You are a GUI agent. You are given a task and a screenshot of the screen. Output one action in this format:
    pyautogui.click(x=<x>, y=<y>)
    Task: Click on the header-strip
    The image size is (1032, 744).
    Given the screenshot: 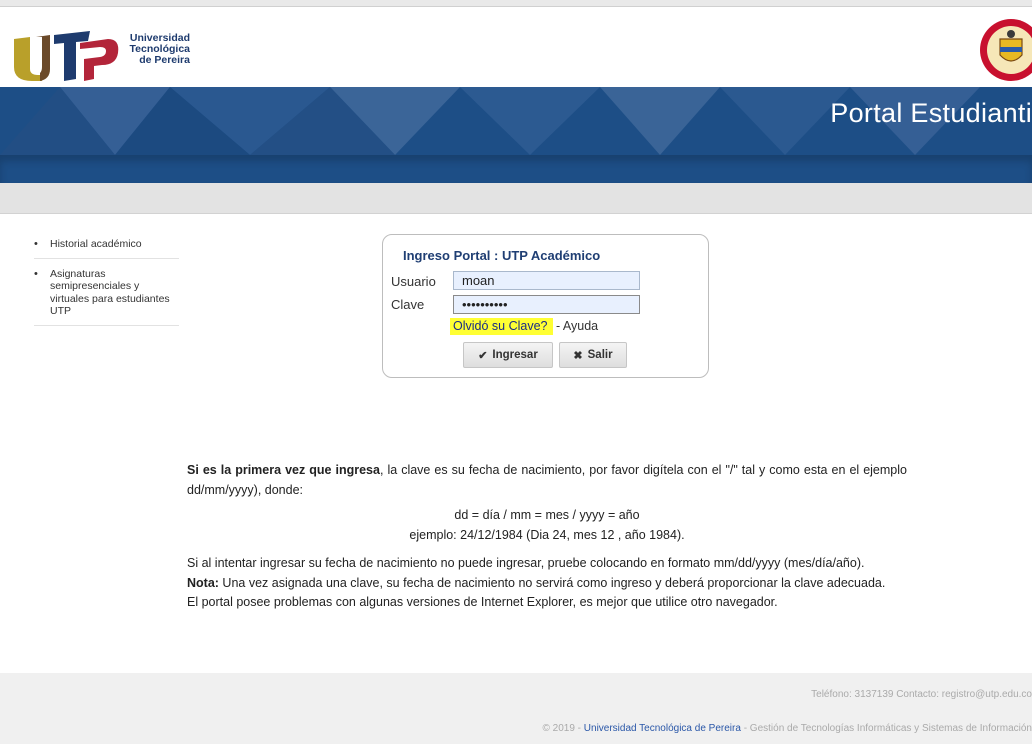 What is the action you would take?
    pyautogui.click(x=516, y=169)
    